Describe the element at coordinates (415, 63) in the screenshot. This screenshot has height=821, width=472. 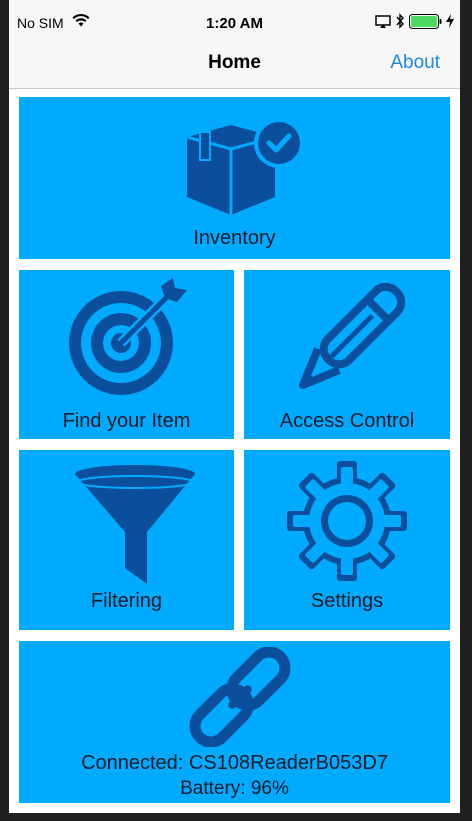
I see `about-button: About` at that location.